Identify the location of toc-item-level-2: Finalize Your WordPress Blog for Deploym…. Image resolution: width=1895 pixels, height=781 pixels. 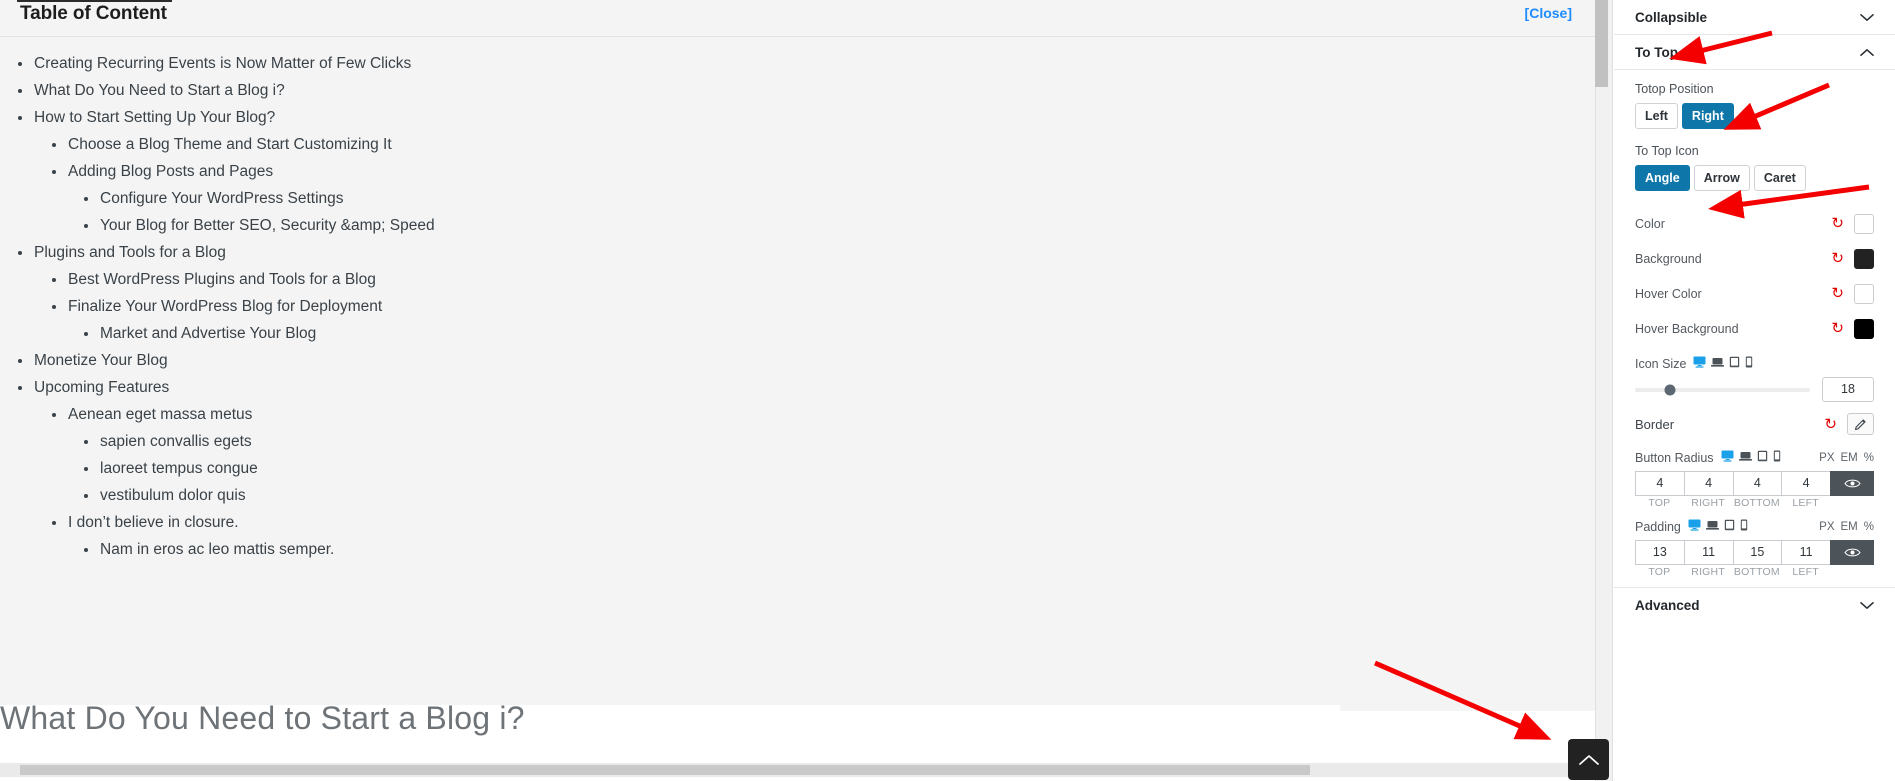
(217, 307).